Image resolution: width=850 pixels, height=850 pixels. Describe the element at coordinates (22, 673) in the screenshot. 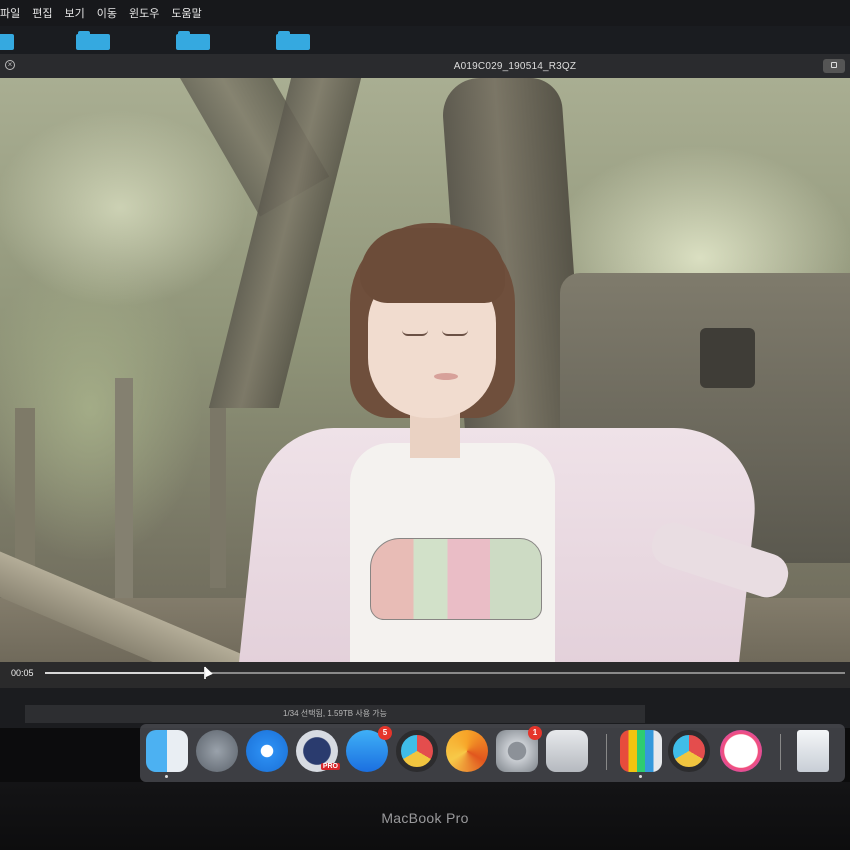

I see `current-time: 00:05` at that location.